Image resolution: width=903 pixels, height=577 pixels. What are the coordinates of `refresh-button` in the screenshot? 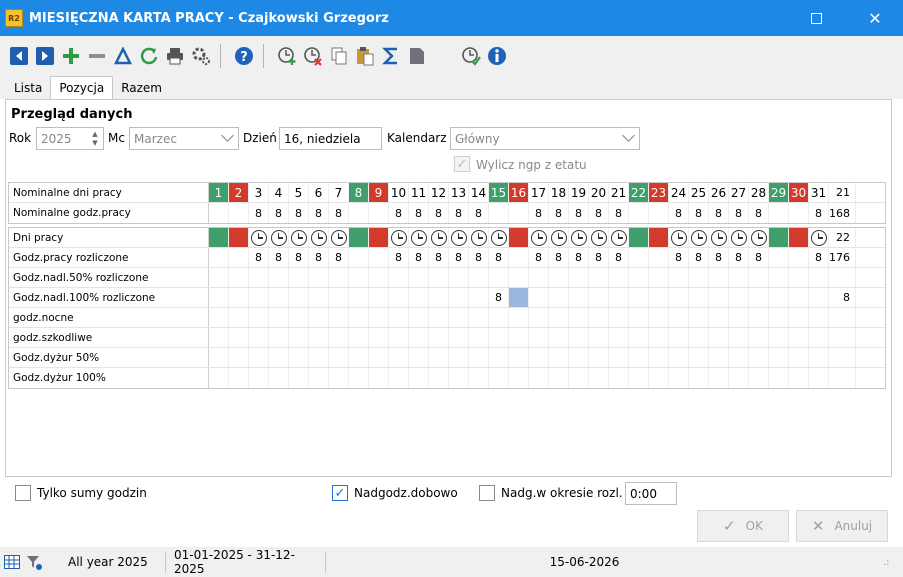 It's located at (149, 56).